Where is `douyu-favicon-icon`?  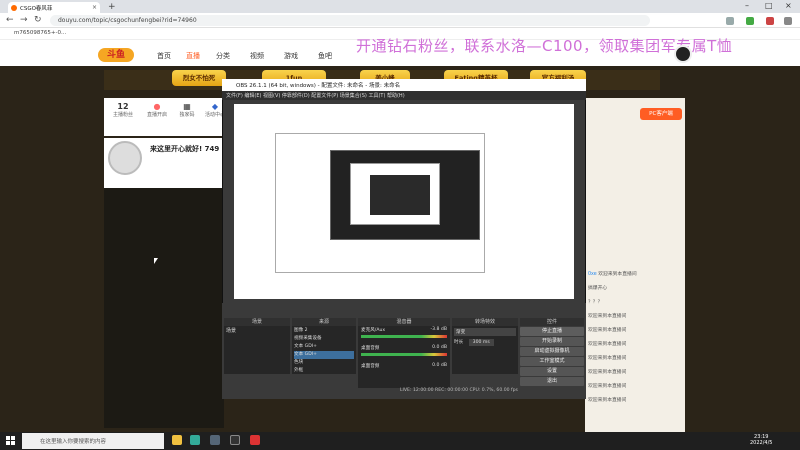
douyu-favicon-icon is located at coordinates (14, 7).